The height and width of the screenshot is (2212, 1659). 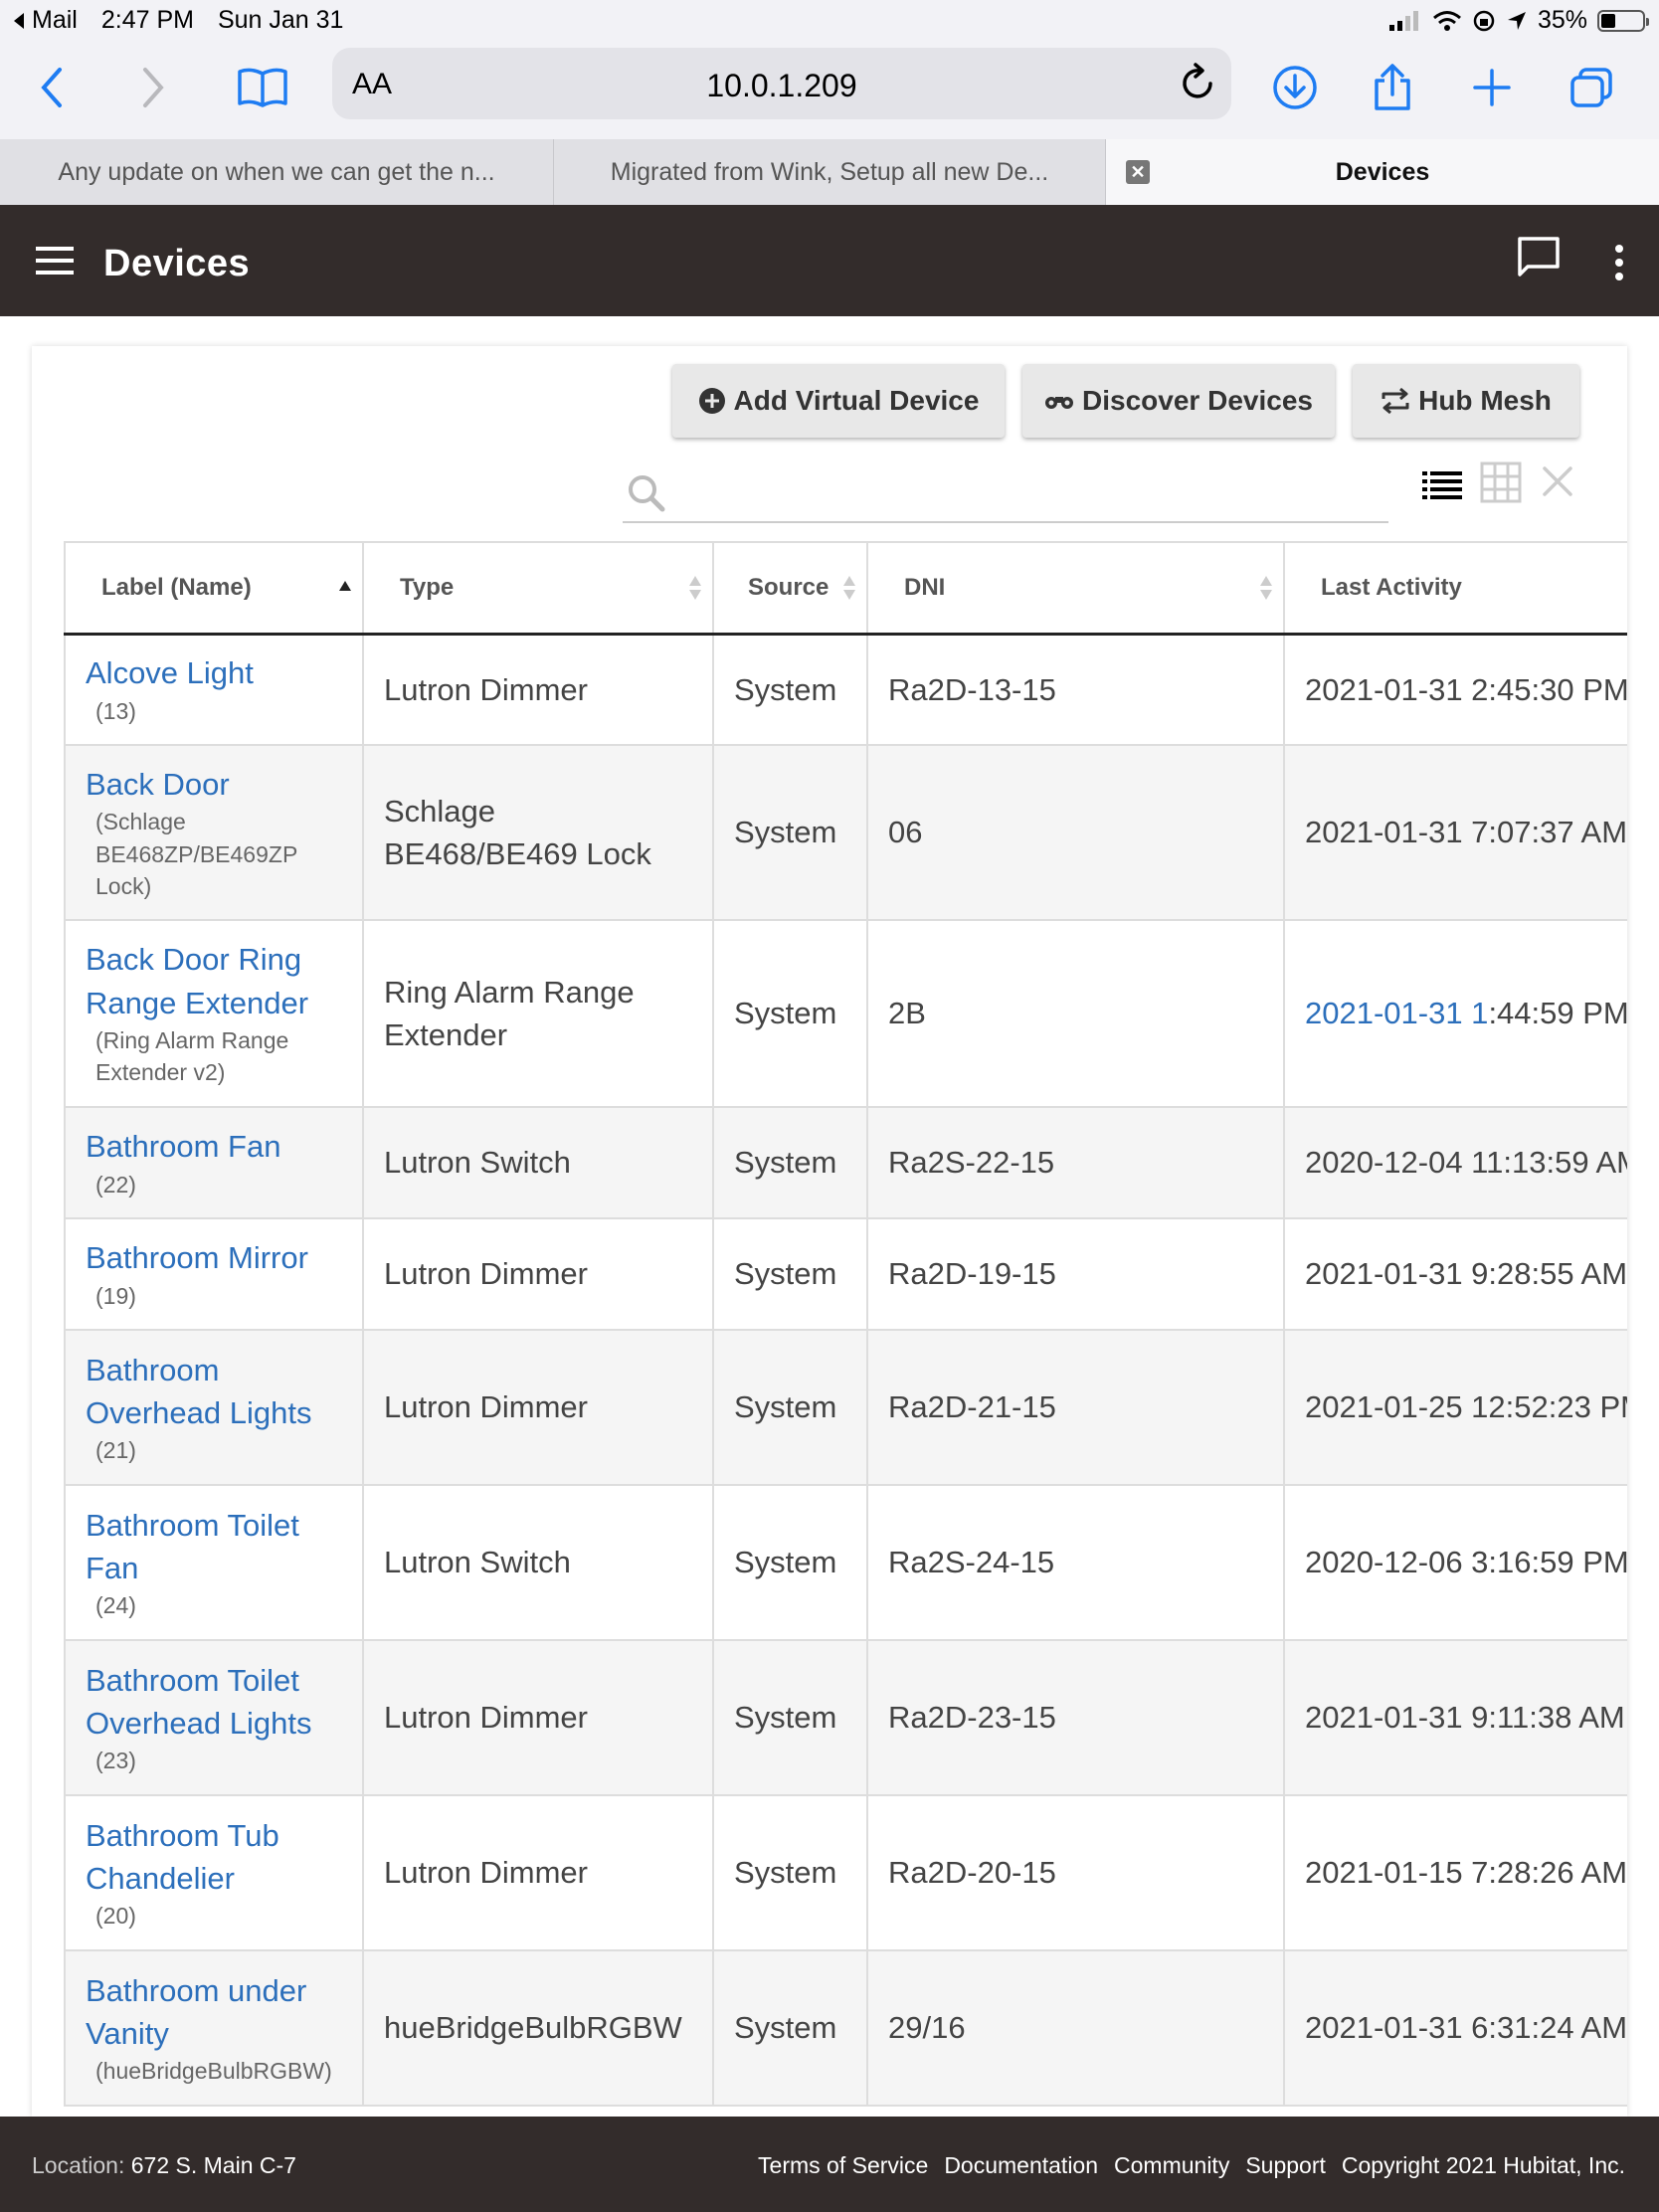 I want to click on cell-type: Lutron Dimmer, so click(x=538, y=1407).